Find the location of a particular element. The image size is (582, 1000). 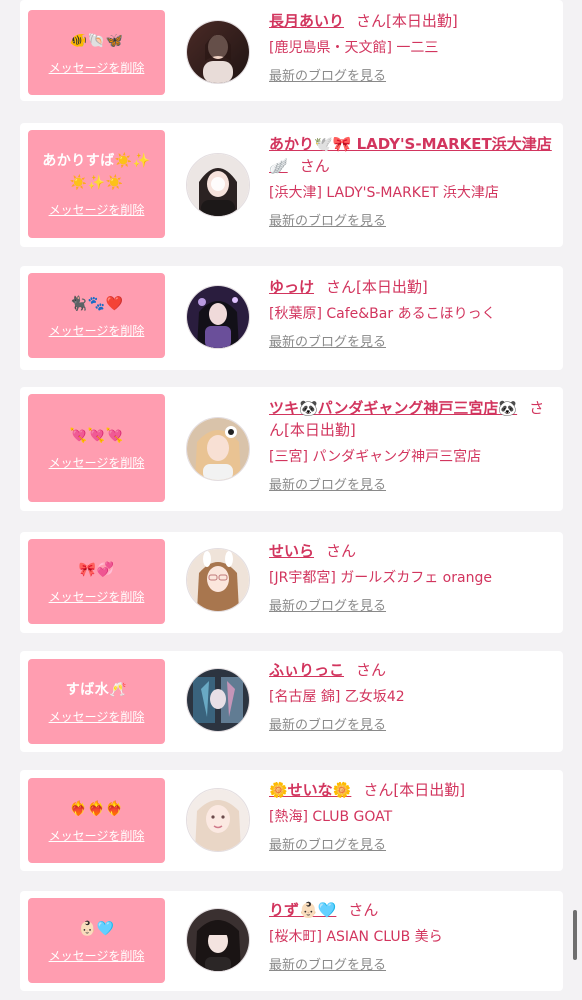

message-box: ❤️‍🔥❤️‍🔥❤️‍🔥 メッセージを削除 is located at coordinates (96, 820).